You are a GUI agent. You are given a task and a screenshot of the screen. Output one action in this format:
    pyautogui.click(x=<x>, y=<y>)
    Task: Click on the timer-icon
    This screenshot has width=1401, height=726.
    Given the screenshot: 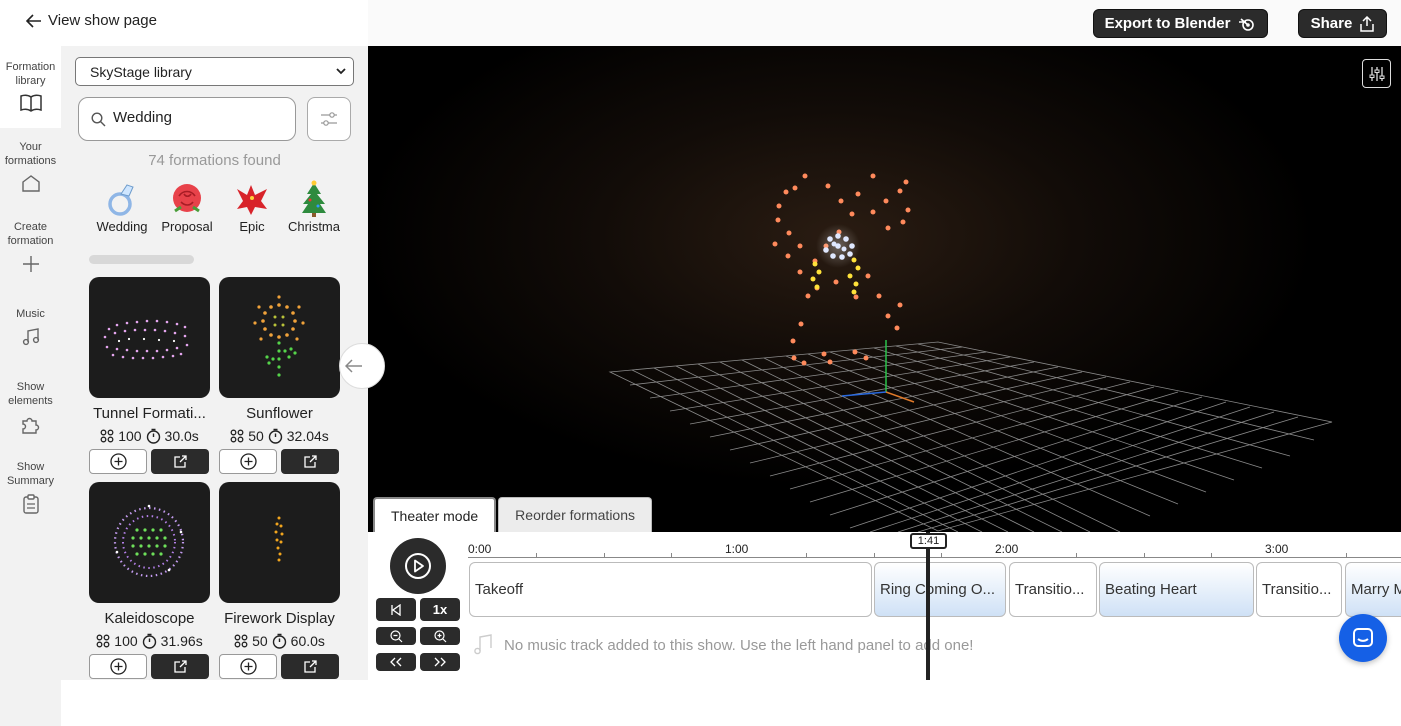 What is the action you would take?
    pyautogui.click(x=153, y=436)
    